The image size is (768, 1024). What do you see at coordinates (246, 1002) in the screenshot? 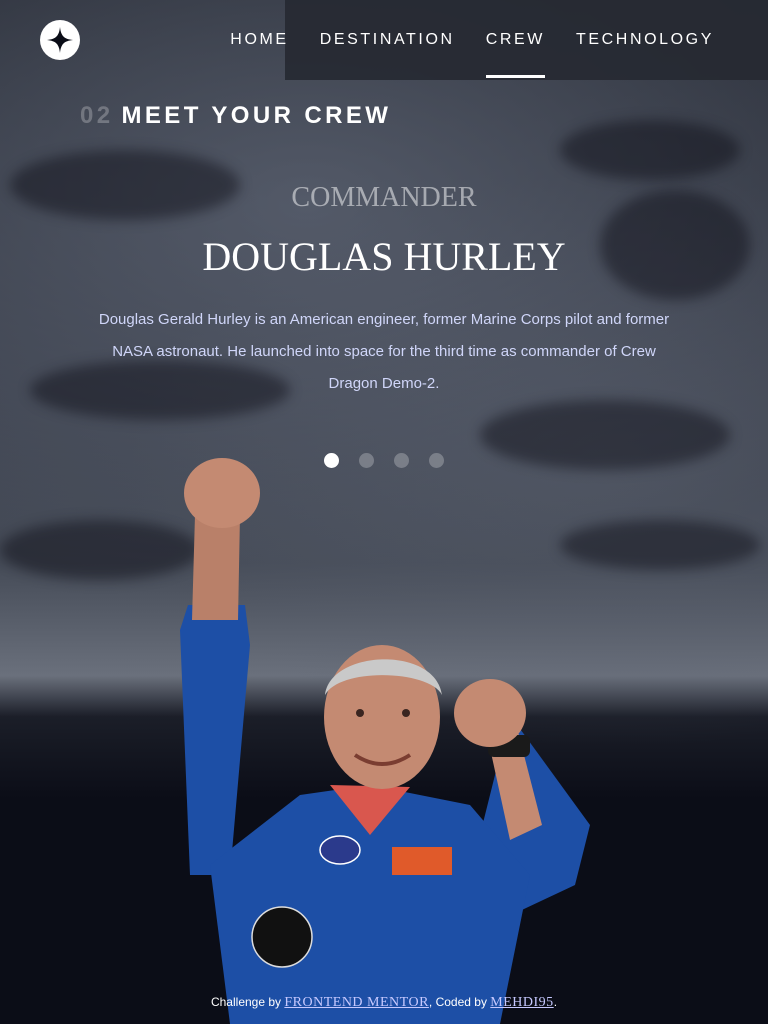
I see `footer-challenge-text: Challenge by` at bounding box center [246, 1002].